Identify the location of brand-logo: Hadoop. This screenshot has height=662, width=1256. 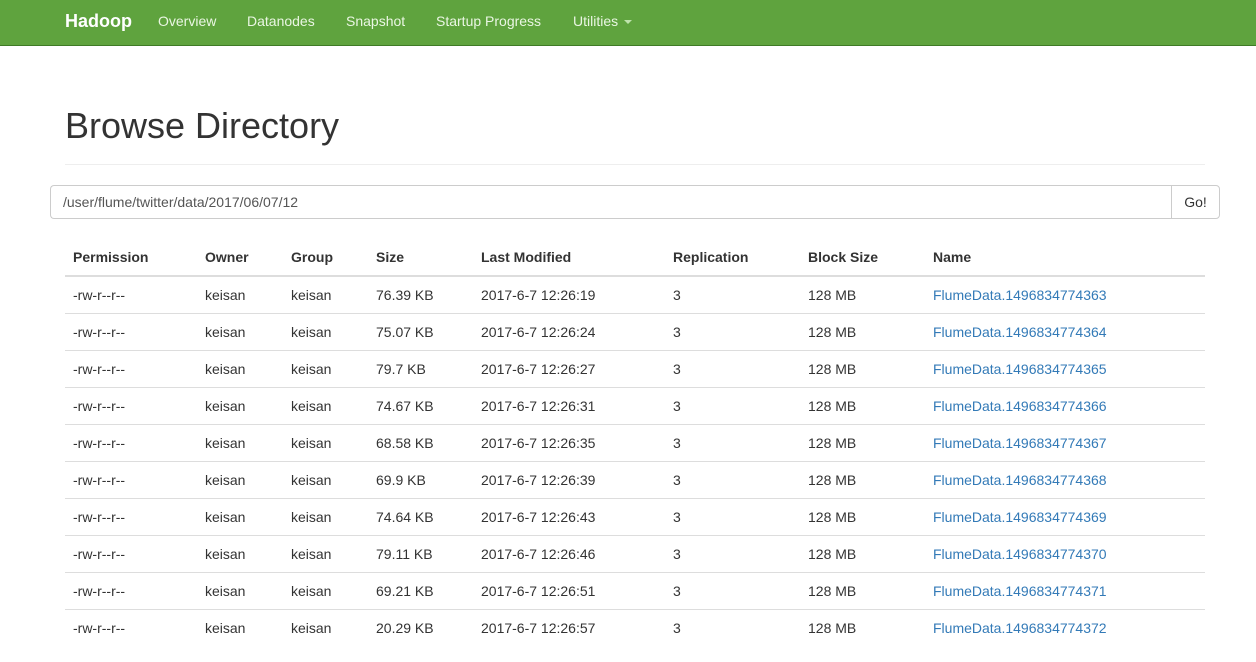
(98, 22).